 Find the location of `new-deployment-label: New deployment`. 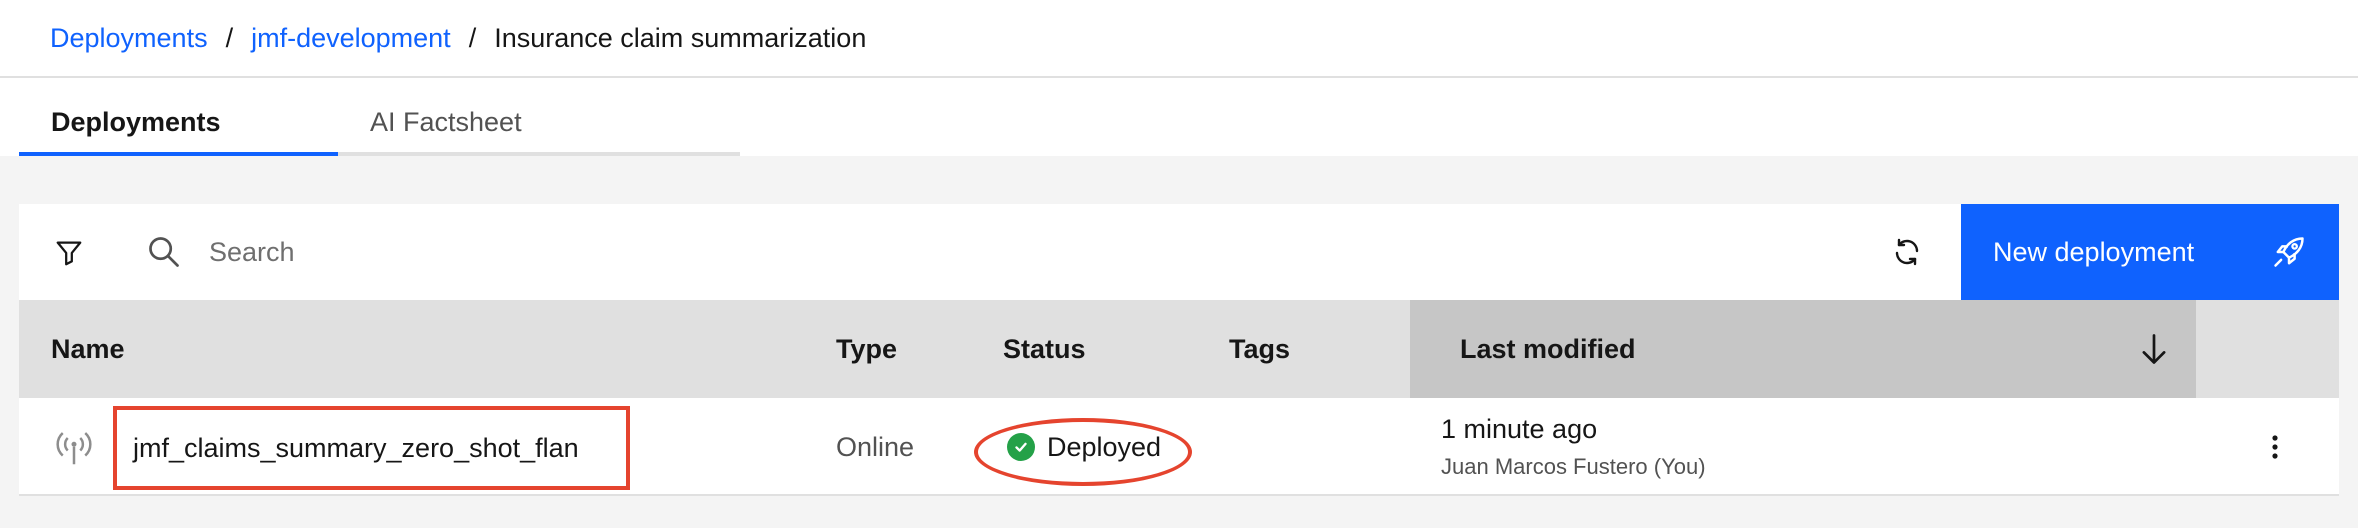

new-deployment-label: New deployment is located at coordinates (2094, 251).